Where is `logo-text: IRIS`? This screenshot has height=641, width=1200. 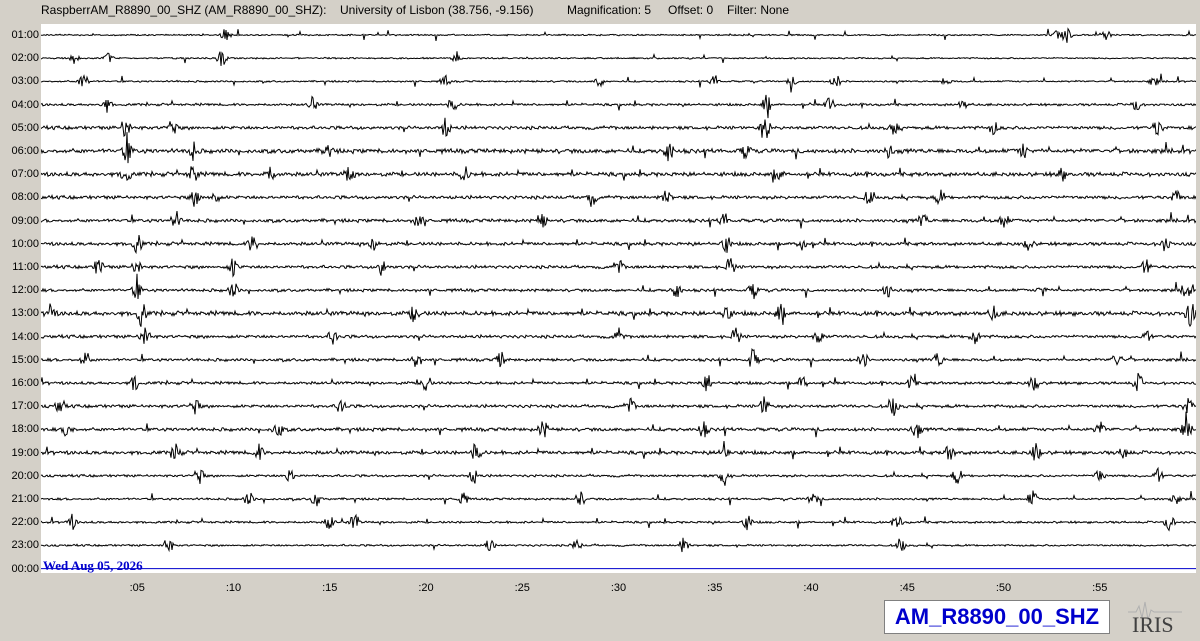
logo-text: IRIS is located at coordinates (1153, 624).